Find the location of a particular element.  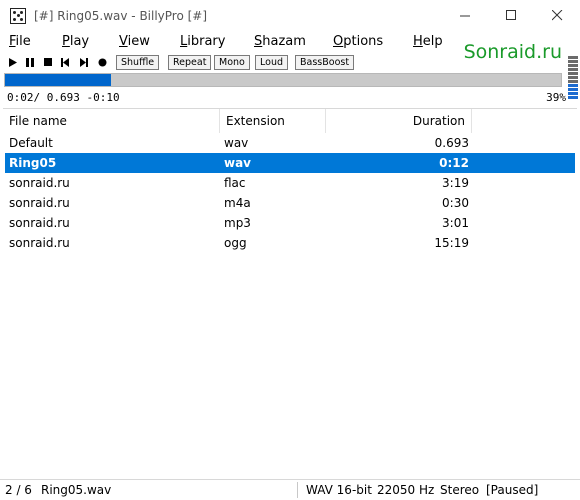

maximize-icon is located at coordinates (510, 15).